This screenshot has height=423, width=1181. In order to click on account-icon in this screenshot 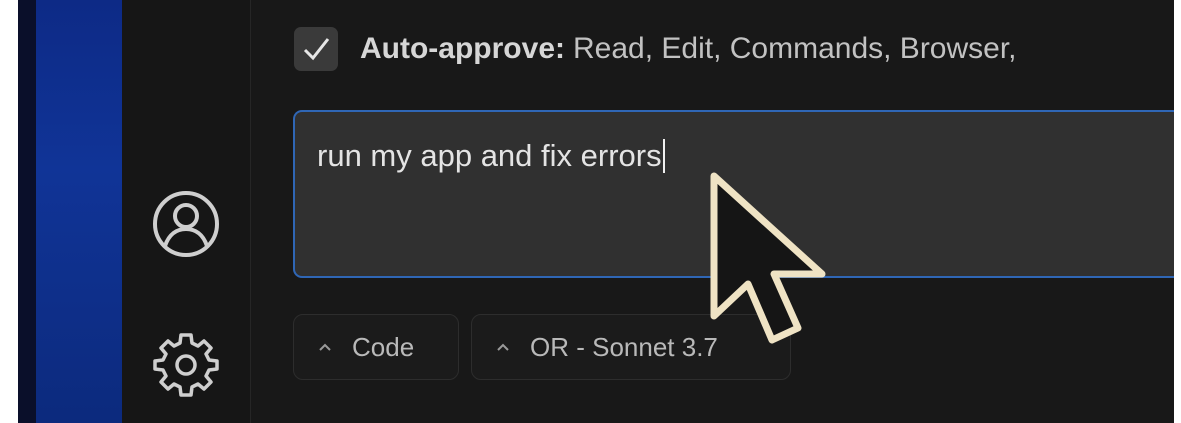, I will do `click(186, 224)`.